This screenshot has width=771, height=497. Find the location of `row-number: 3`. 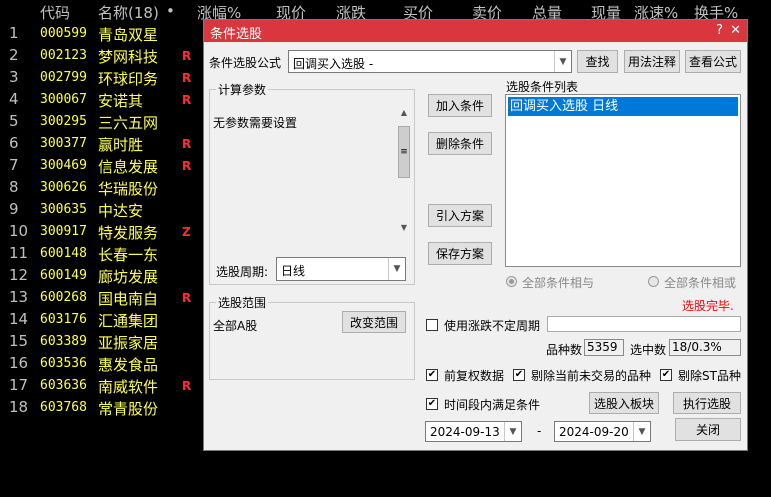

row-number: 3 is located at coordinates (14, 77).